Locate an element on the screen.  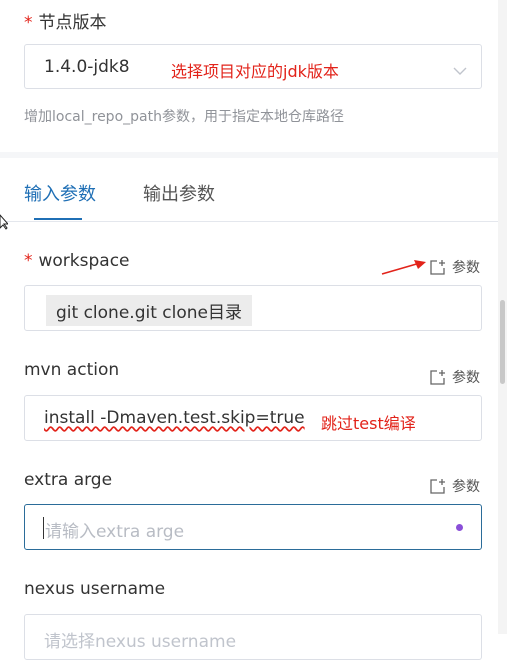
red-arrow-icon is located at coordinates (405, 270).